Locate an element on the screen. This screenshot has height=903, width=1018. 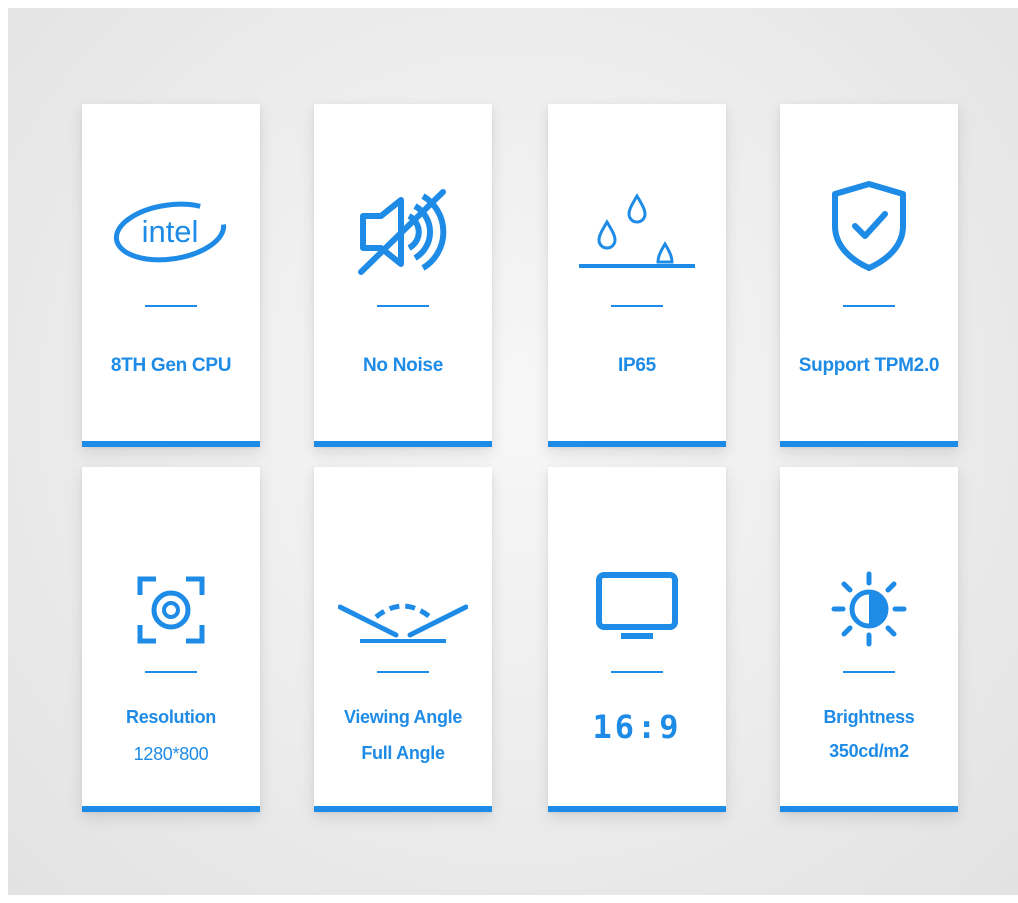
intel-logo-text: intel is located at coordinates (170, 231).